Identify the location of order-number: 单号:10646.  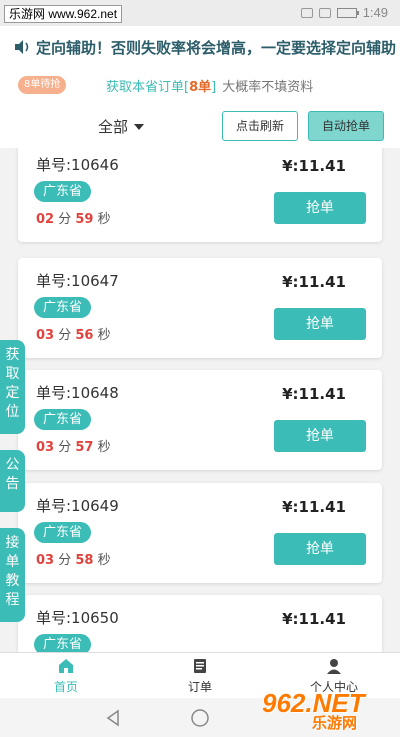
(77, 165).